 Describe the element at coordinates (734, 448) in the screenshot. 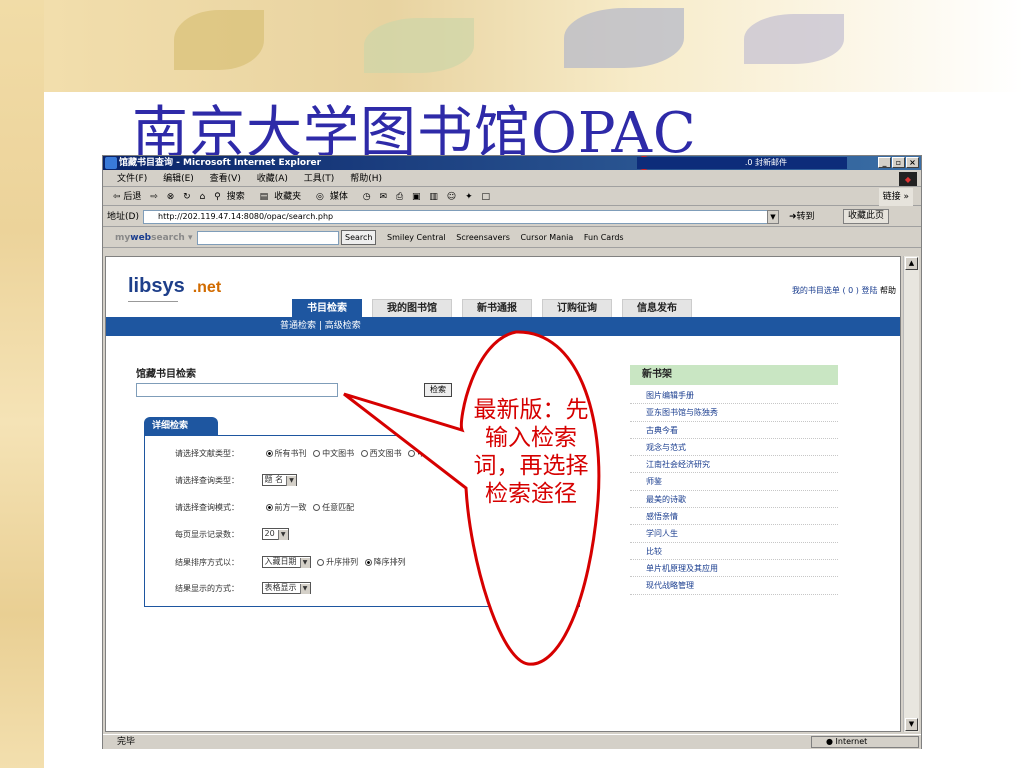

I see `list-item: 观念与范式` at that location.